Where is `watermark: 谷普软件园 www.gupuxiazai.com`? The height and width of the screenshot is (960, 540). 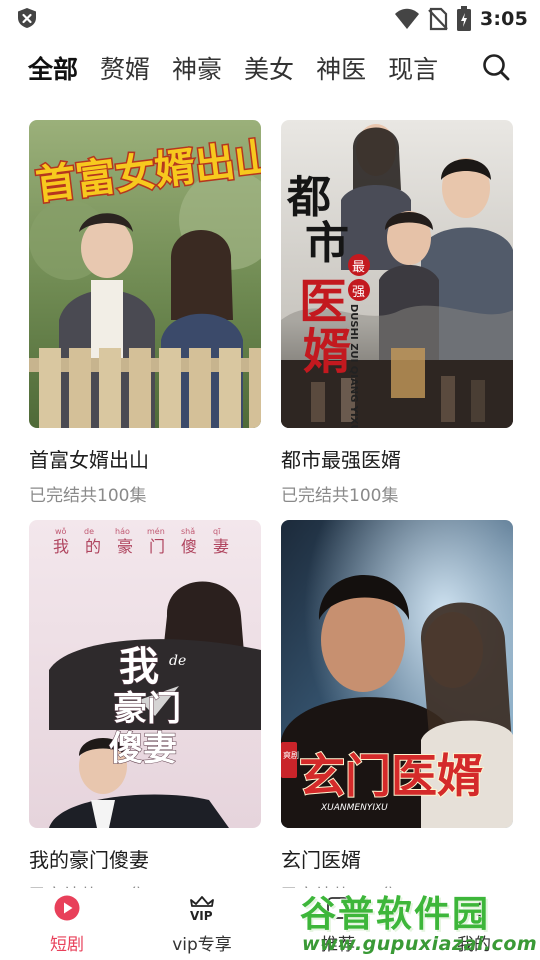
watermark: 谷普软件园 www.gupuxiazai.com is located at coordinates (418, 921).